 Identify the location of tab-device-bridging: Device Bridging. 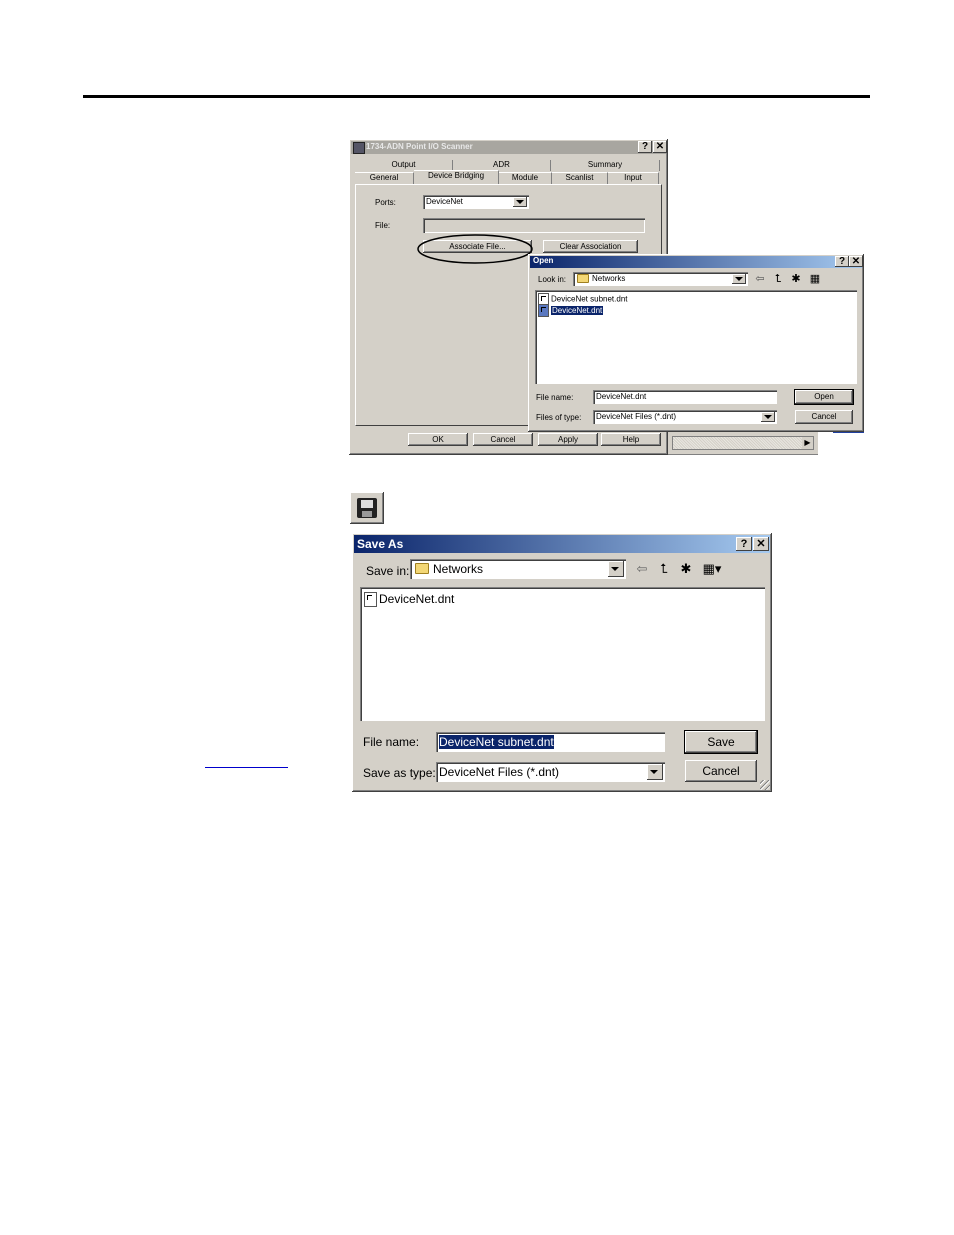
(456, 177).